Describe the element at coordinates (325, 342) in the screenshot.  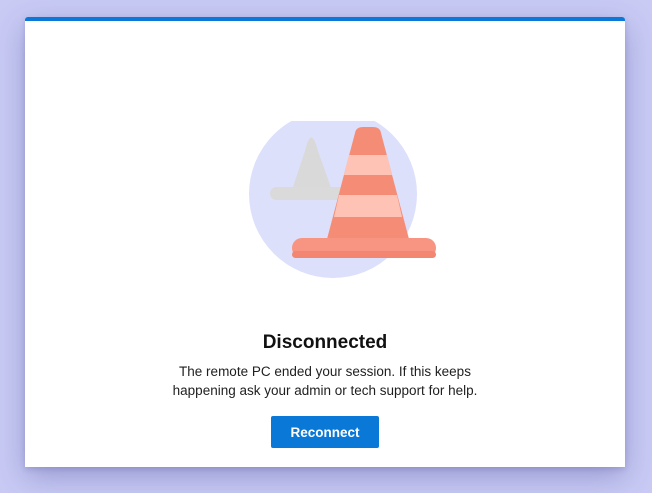
I see `dialog-title: Disconnected` at that location.